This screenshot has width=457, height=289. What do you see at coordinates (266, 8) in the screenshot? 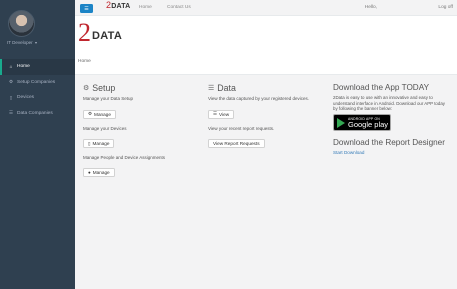
I see `top-navbar: ☰ 2DATA Home Contact Us Hello, Log off` at bounding box center [266, 8].